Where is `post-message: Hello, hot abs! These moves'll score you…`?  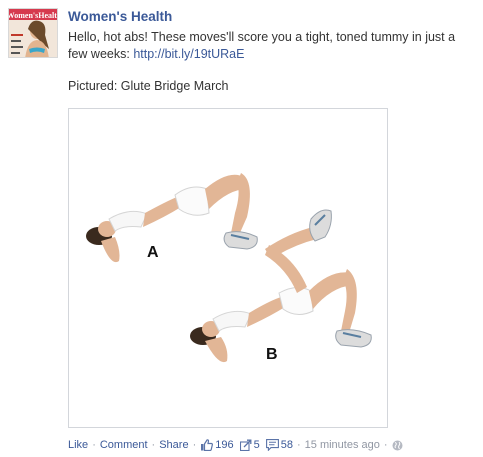
post-message: Hello, hot abs! These moves'll score you… is located at coordinates (272, 46).